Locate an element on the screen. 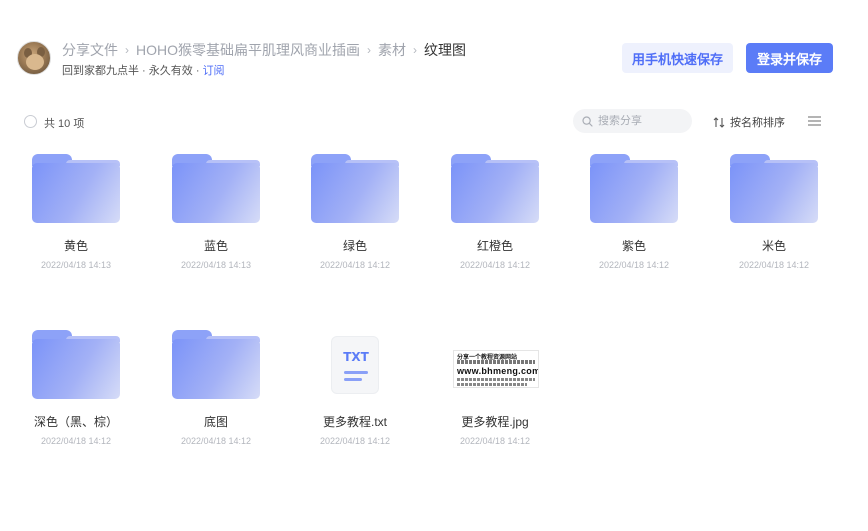  folder-item-yellow: 黄色 2022/04/18 14:13 is located at coordinates (76, 213).